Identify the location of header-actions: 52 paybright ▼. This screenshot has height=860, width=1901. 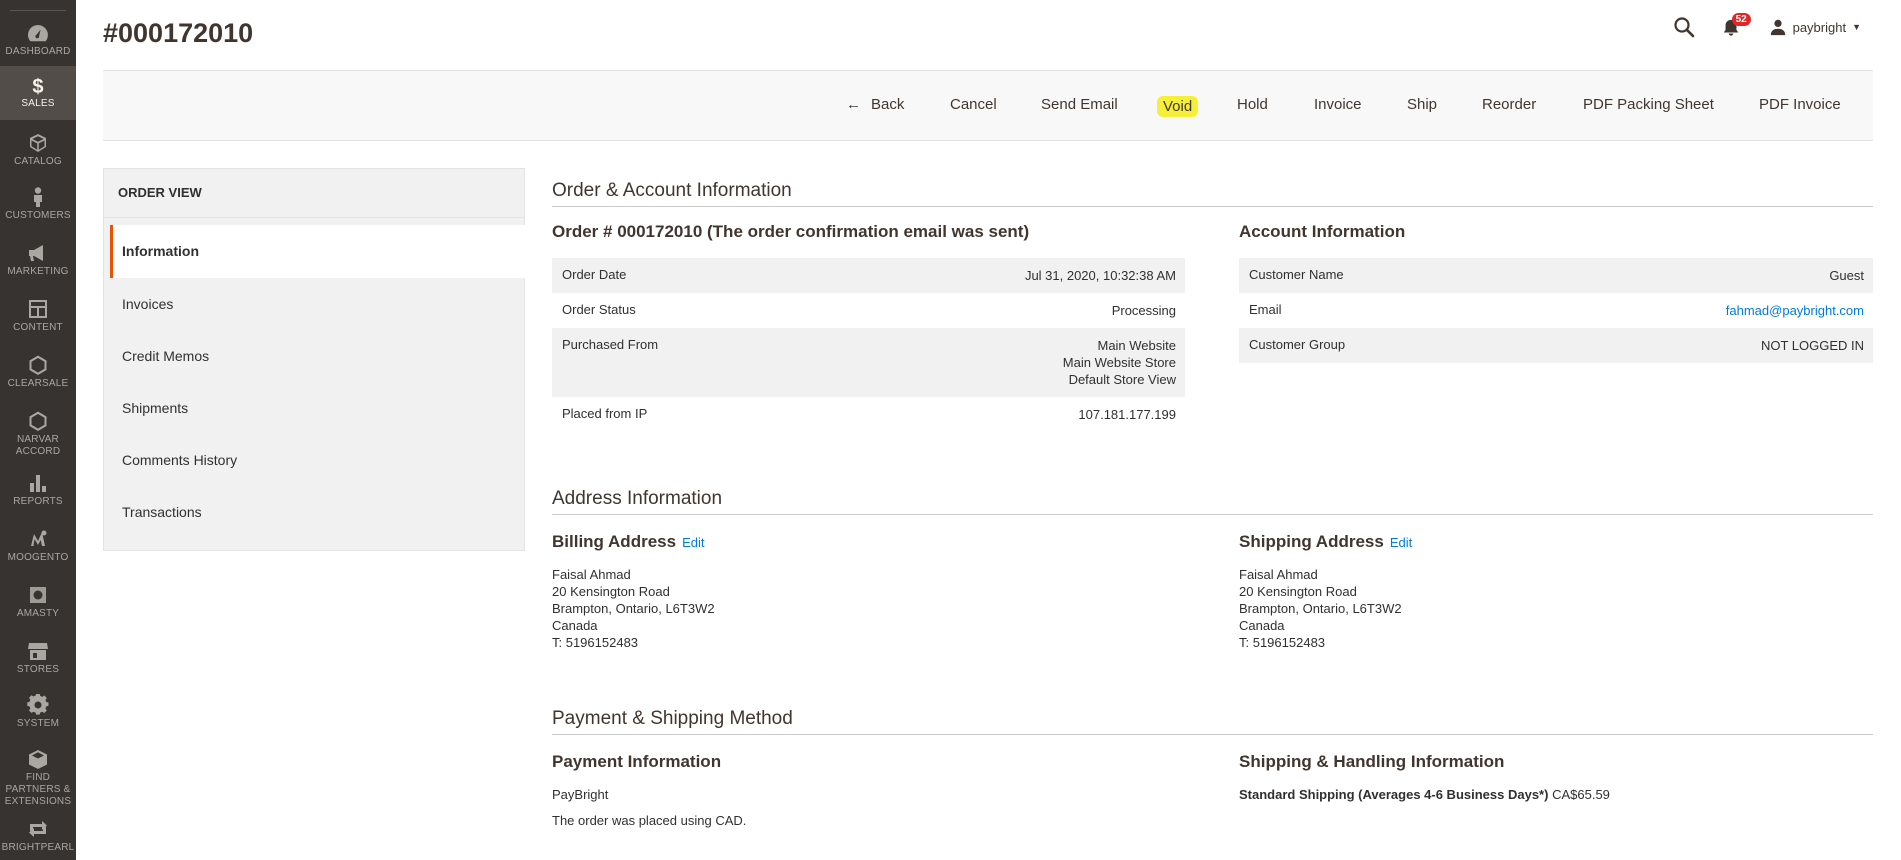
(1767, 26).